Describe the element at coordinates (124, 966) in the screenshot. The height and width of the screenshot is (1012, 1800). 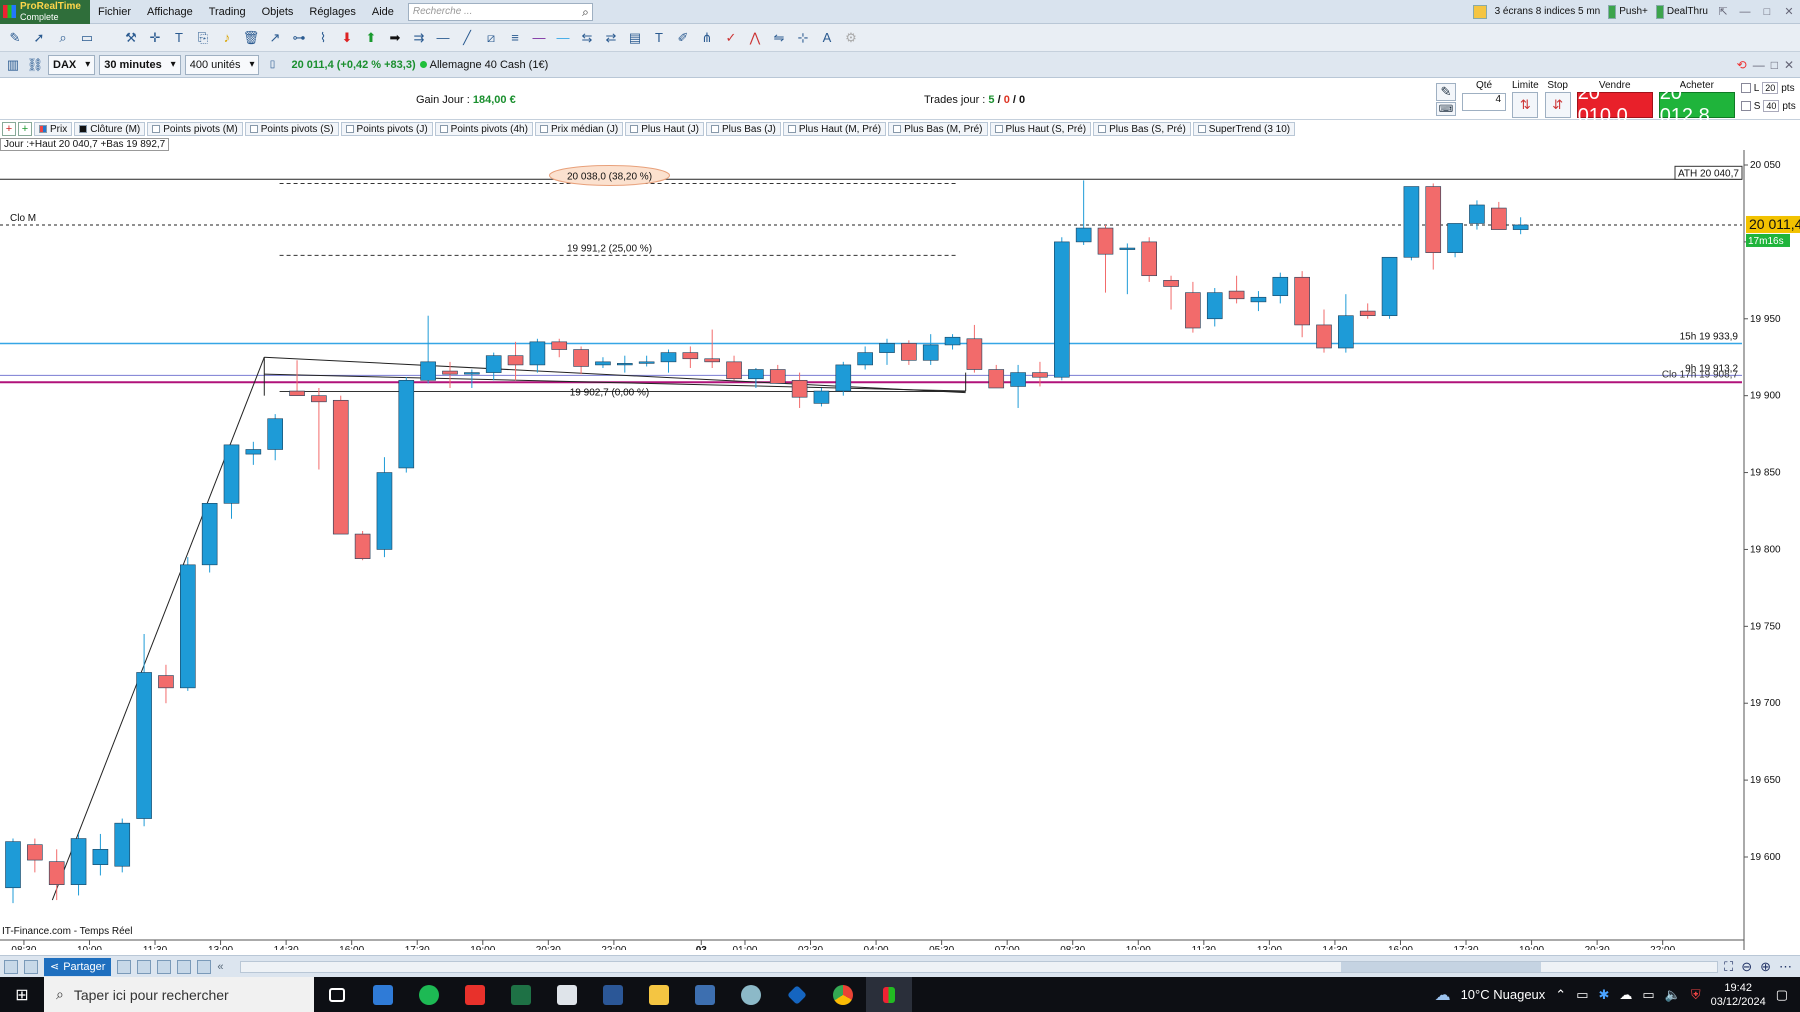
I see `screenshot-icon` at that location.